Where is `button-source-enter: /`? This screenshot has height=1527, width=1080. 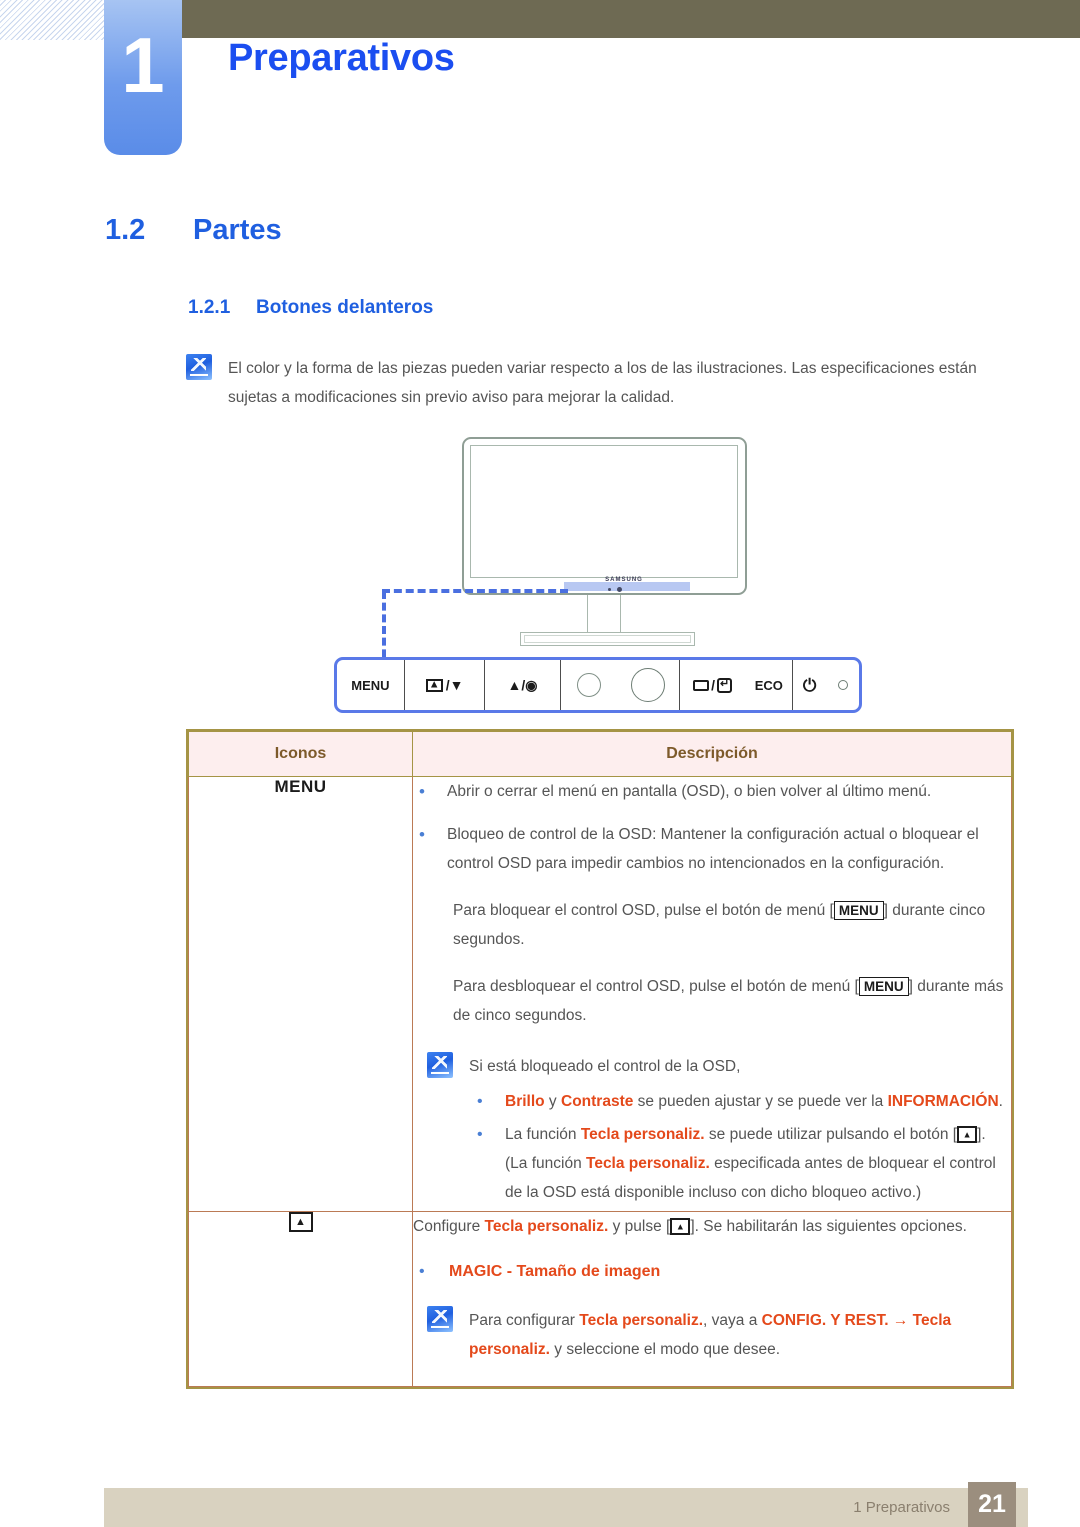 button-source-enter: / is located at coordinates (713, 685).